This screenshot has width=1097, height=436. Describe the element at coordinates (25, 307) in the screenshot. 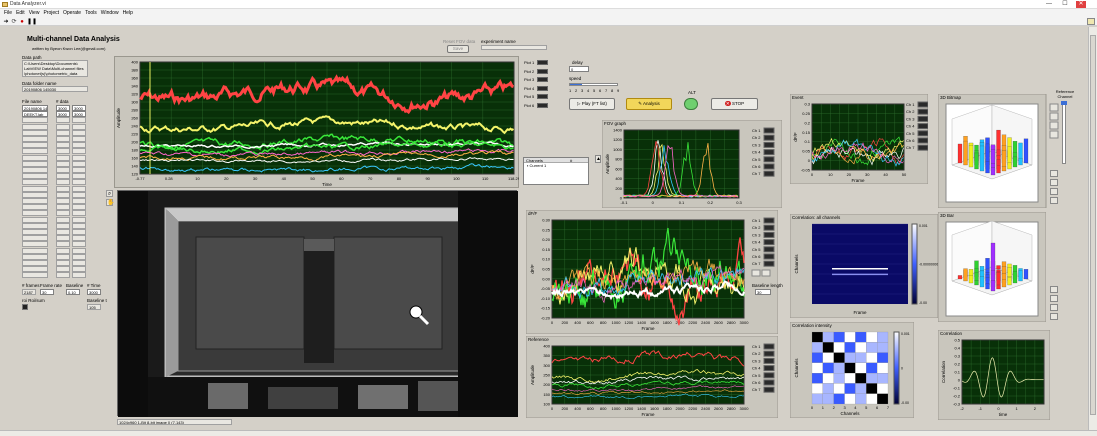

I see `roi-toggle` at that location.